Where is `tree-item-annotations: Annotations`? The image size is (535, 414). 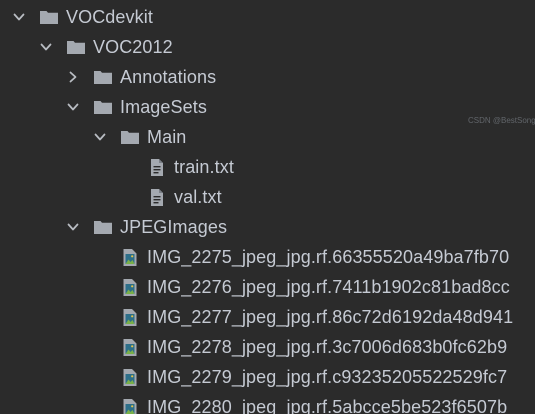
tree-item-annotations: Annotations is located at coordinates (267, 77).